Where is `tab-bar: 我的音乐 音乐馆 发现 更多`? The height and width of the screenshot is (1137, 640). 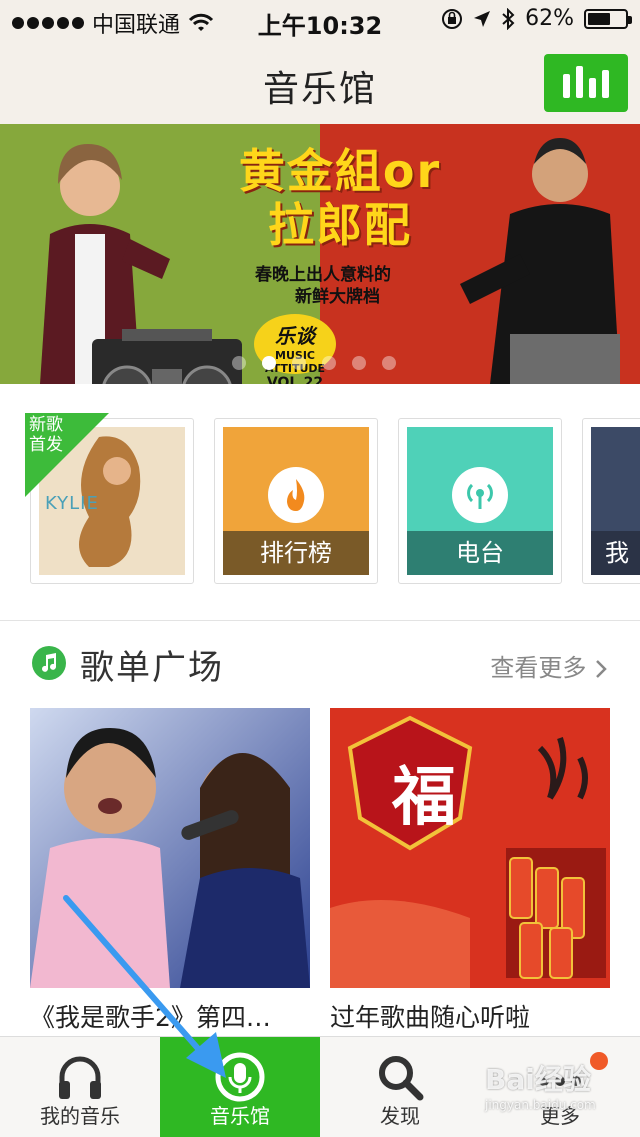
tab-bar: 我的音乐 音乐馆 发现 更多 is located at coordinates (320, 1086).